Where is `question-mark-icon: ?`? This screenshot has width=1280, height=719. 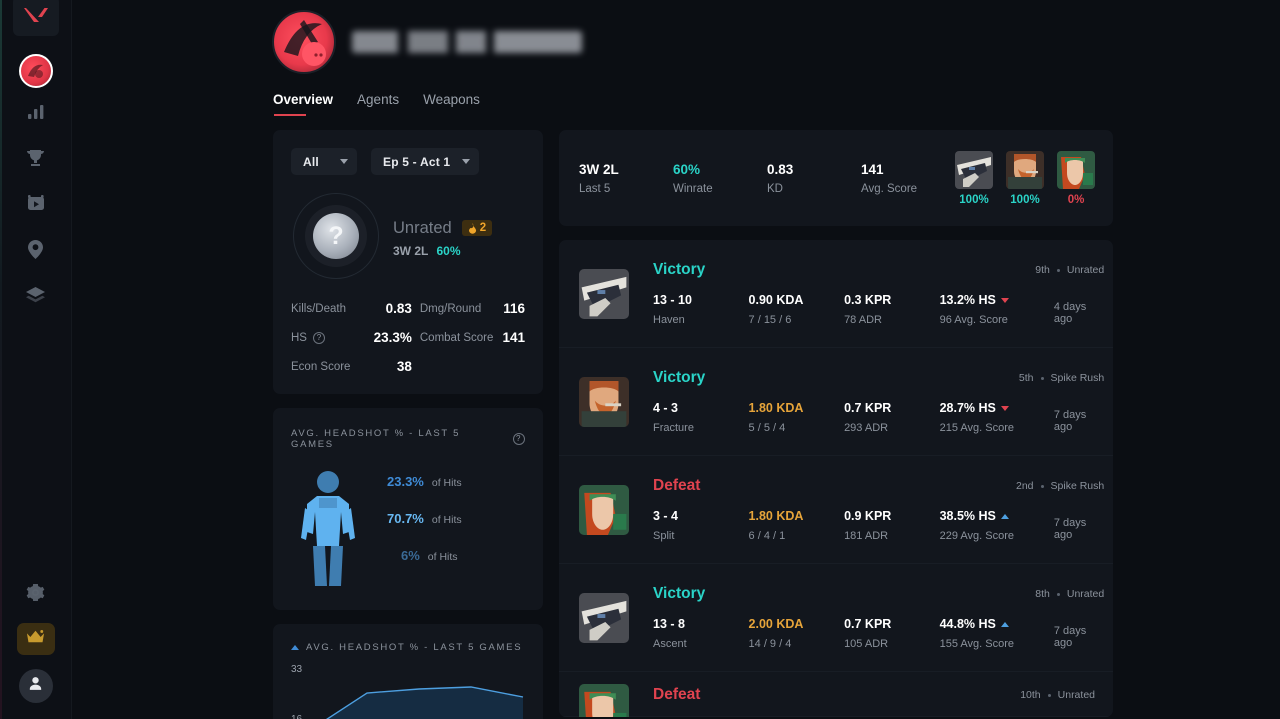
question-mark-icon: ? is located at coordinates (336, 236).